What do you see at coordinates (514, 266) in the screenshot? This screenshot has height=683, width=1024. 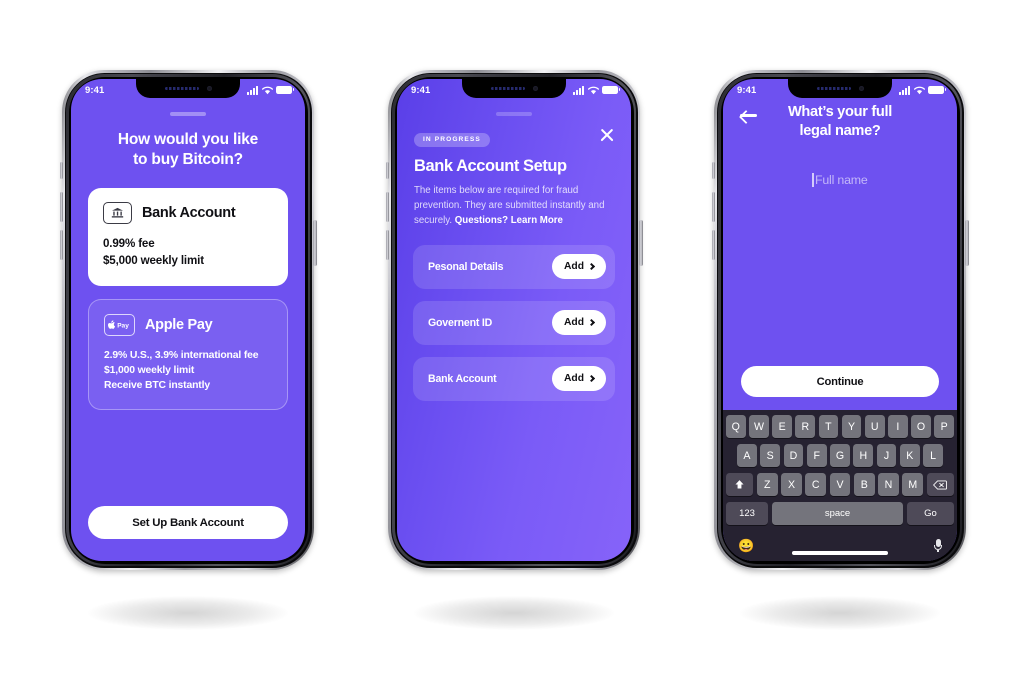 I see `setup-row-personal-details: Pesonal Details Add` at bounding box center [514, 266].